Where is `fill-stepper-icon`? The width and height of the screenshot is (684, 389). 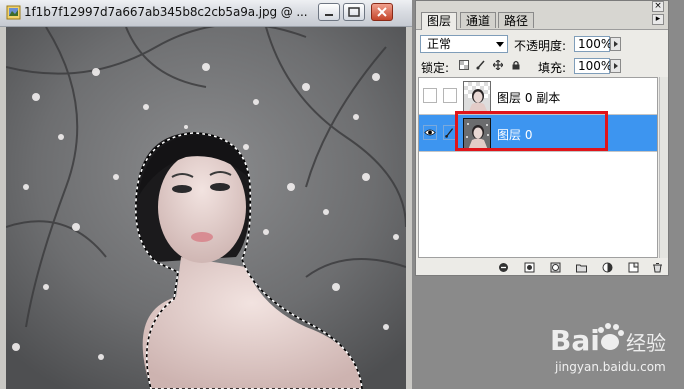
fill-stepper-icon is located at coordinates (615, 66).